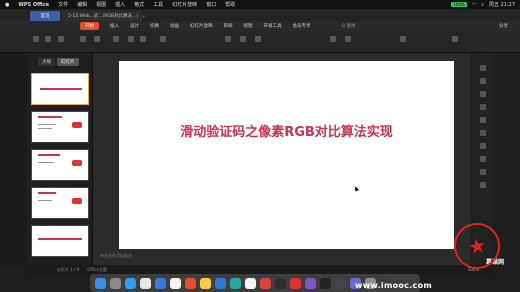  I want to click on safari-icon, so click(130, 283).